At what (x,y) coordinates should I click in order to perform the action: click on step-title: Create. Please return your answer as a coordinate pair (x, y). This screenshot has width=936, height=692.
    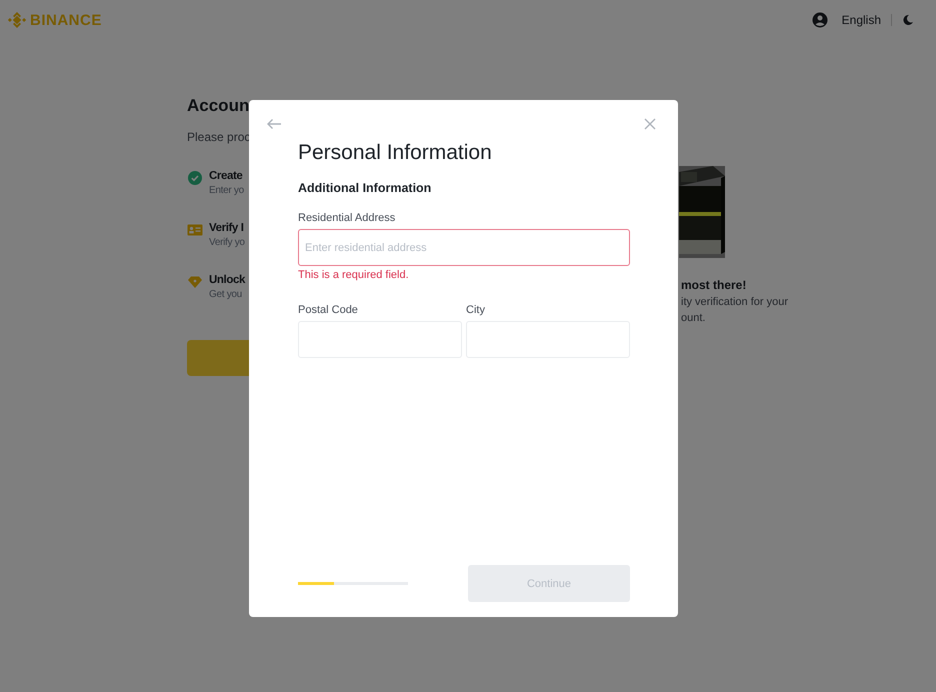
    Looking at the image, I should click on (226, 176).